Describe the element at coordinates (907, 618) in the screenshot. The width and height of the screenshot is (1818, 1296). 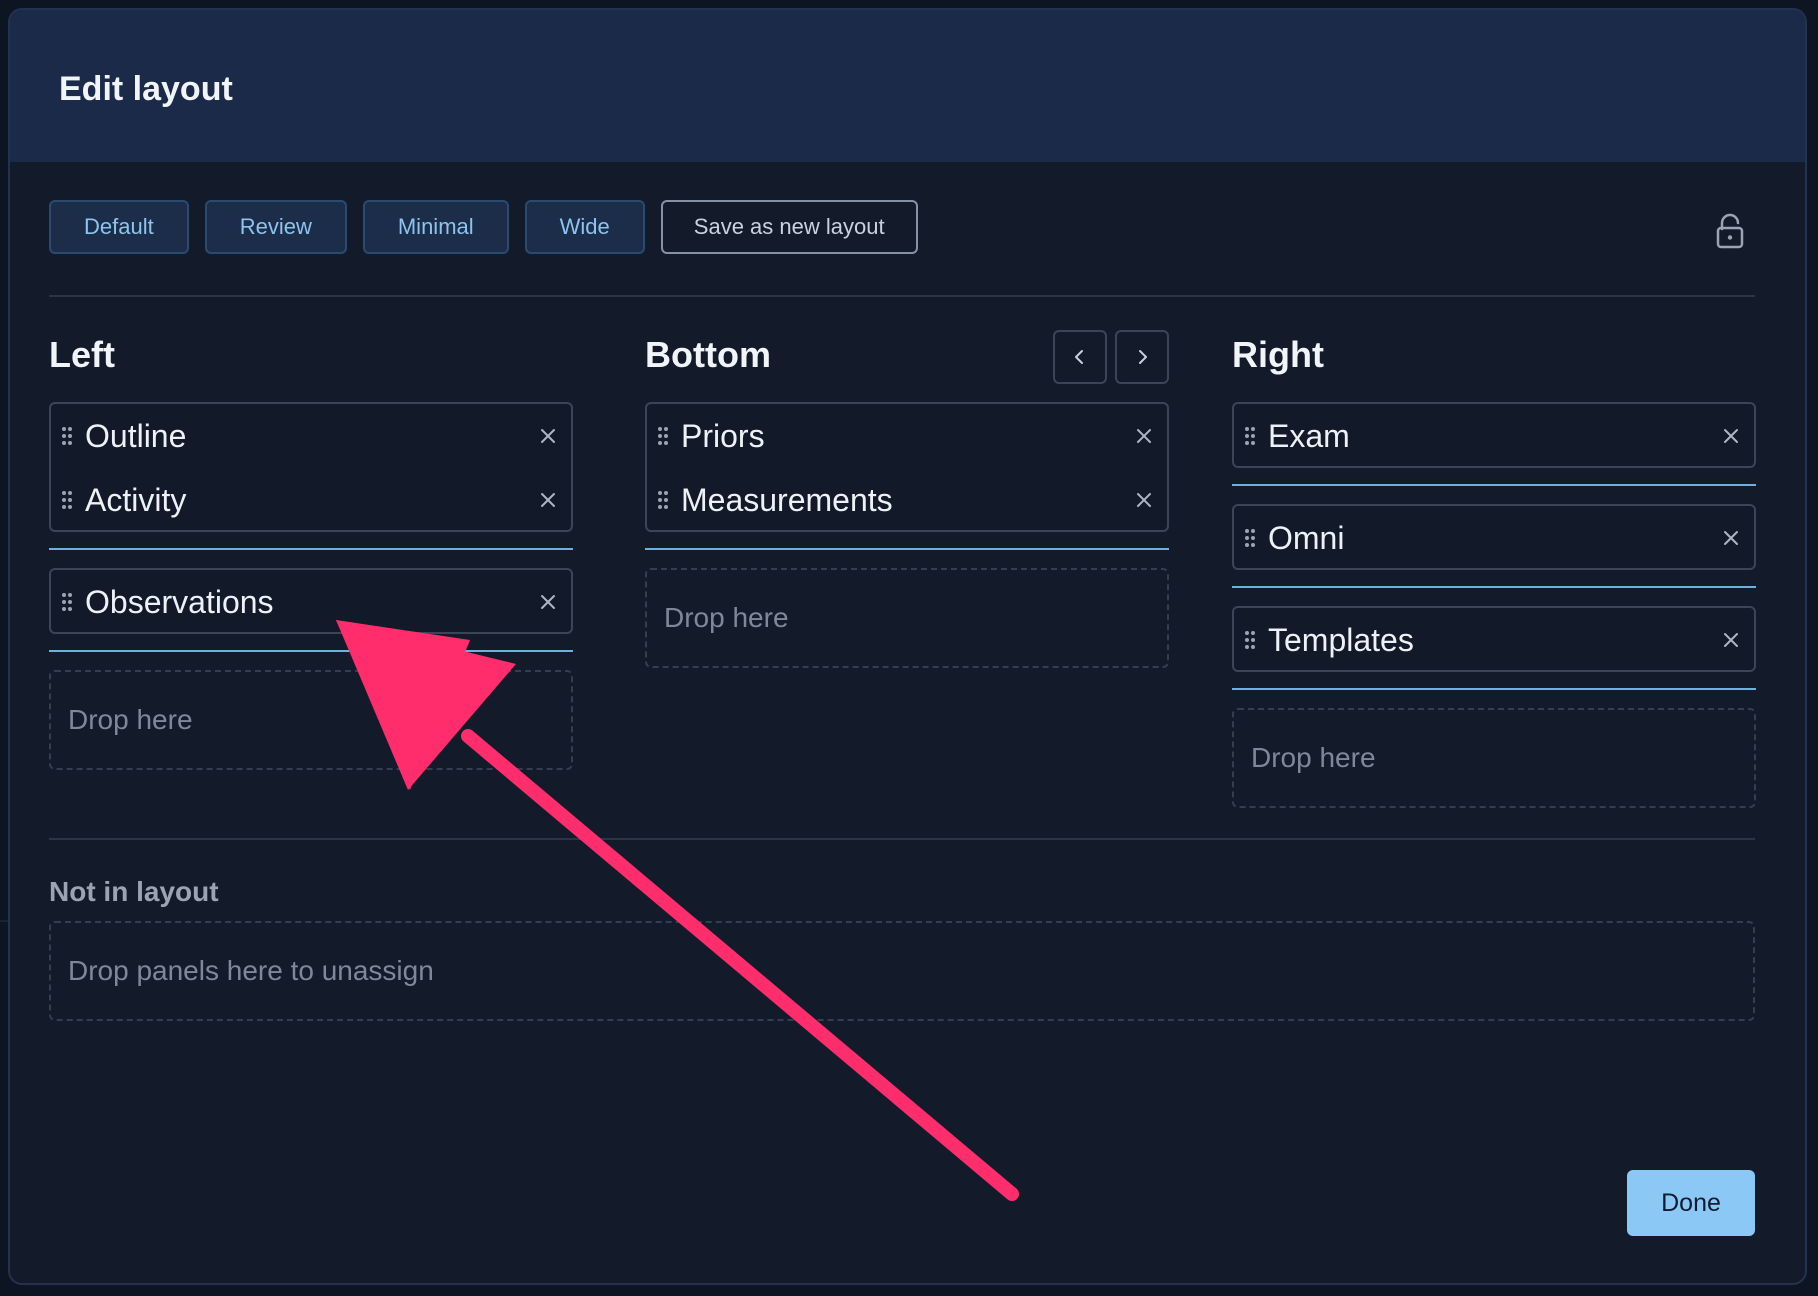
I see `drop-zone-bottom: Drop here` at that location.